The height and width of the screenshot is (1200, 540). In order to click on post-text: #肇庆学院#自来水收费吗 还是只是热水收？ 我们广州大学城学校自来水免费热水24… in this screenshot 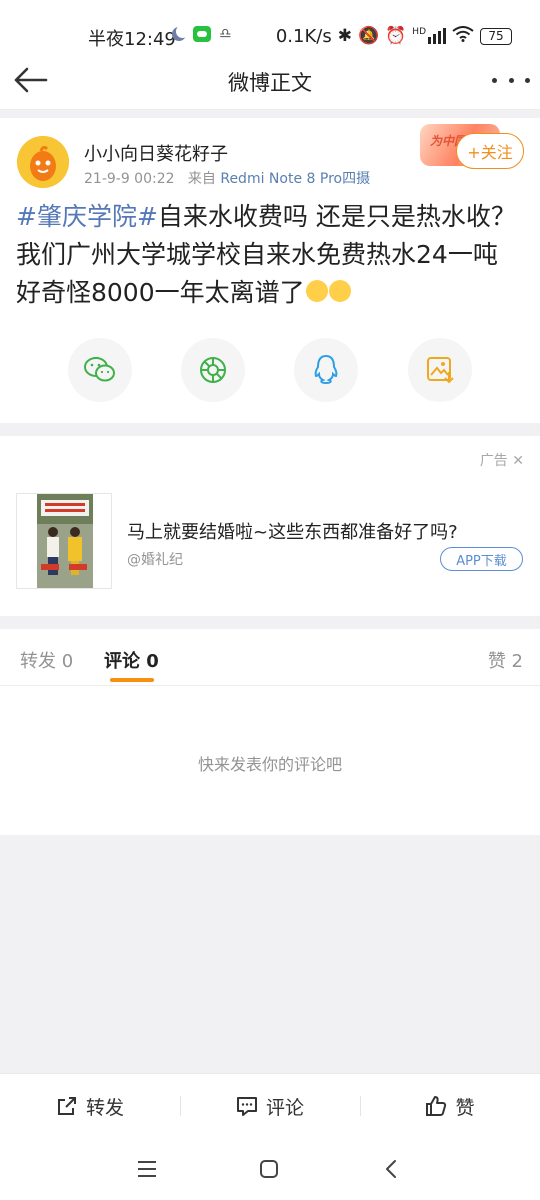, I will do `click(271, 255)`.